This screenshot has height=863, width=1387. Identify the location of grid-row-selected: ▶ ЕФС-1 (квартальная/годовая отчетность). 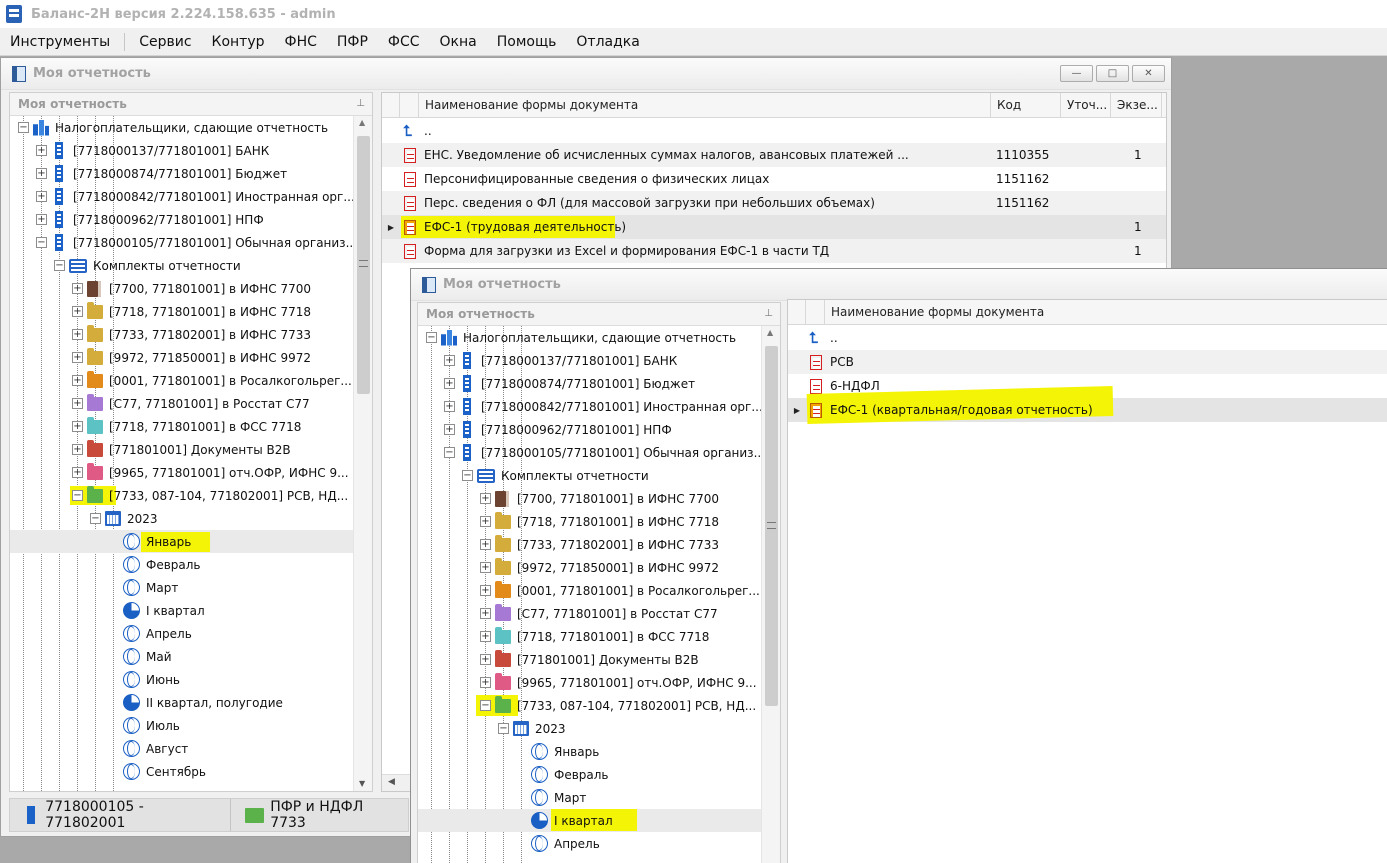
(1087, 405).